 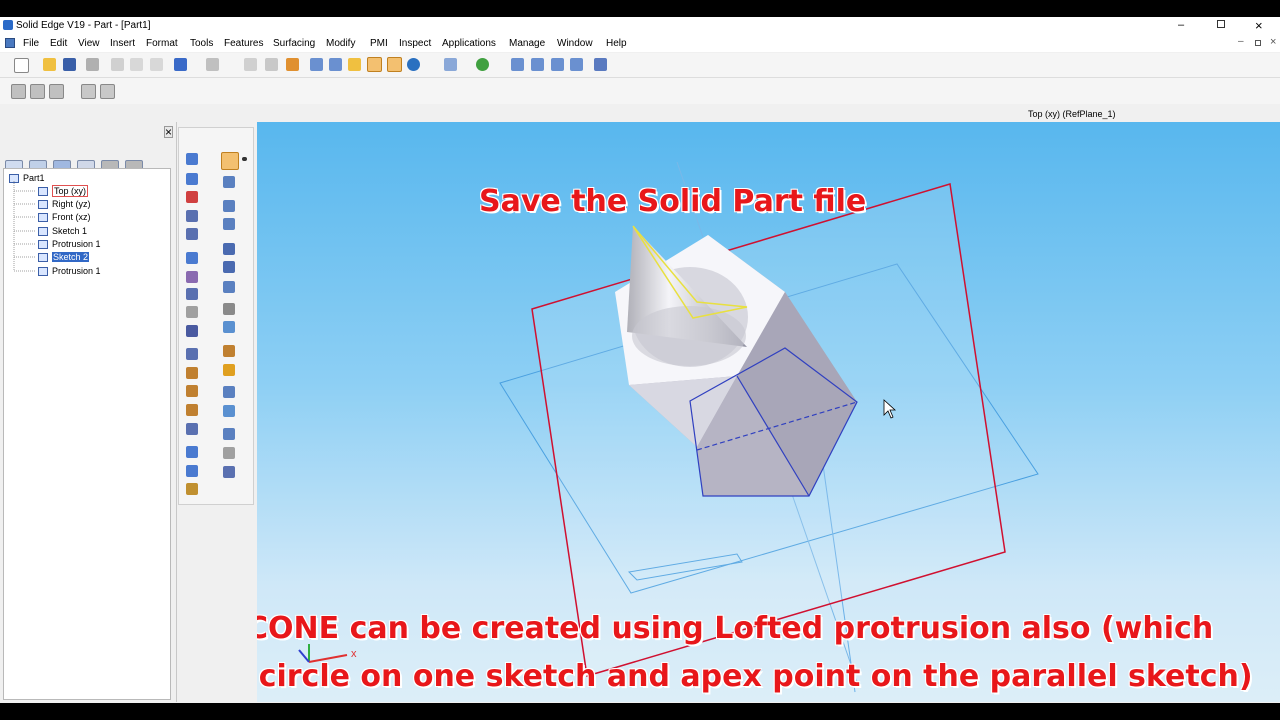 What do you see at coordinates (192, 489) in the screenshot?
I see `vent-tool-icon` at bounding box center [192, 489].